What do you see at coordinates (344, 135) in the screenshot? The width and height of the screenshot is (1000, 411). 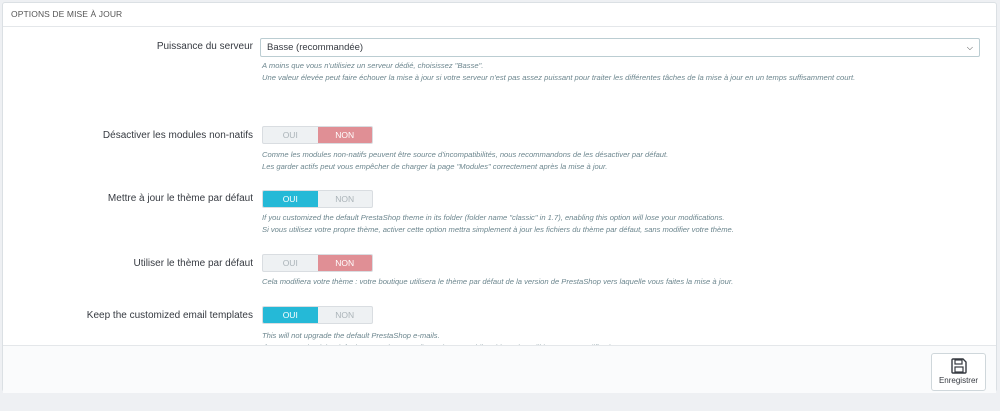 I see `disable-modules-no: NON` at bounding box center [344, 135].